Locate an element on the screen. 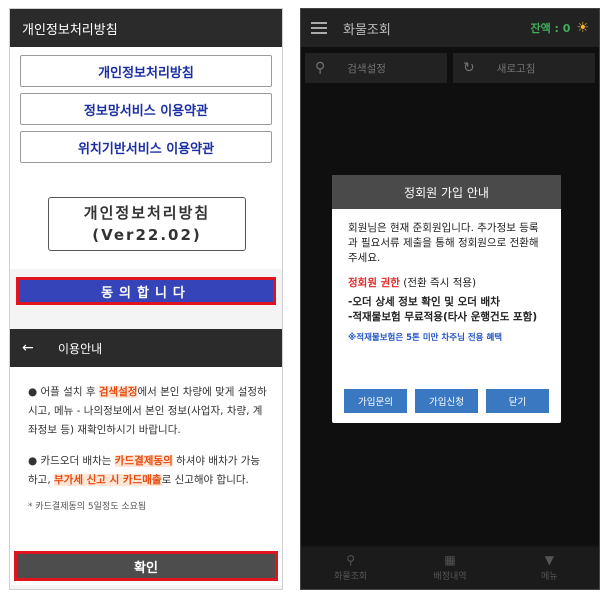 This screenshot has width=609, height=600. arrow-left-icon: ← is located at coordinates (31, 348).